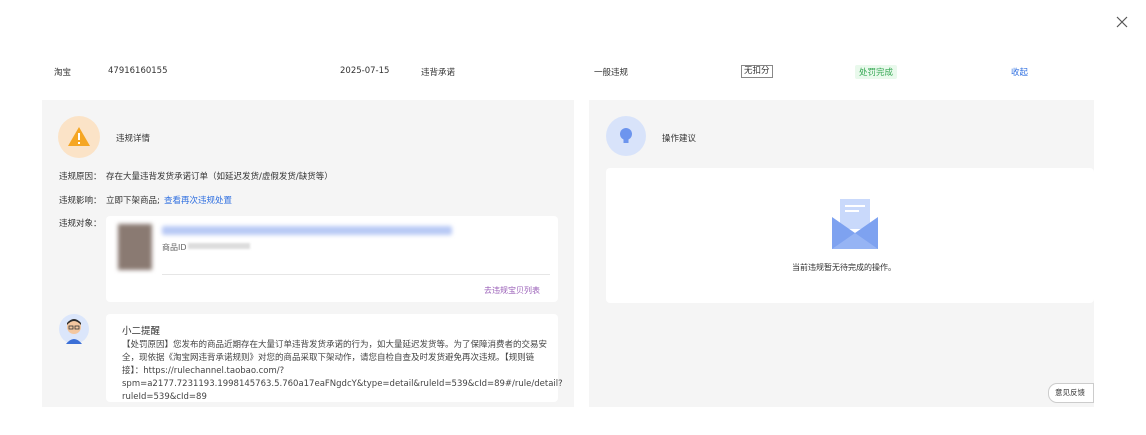  Describe the element at coordinates (876, 72) in the screenshot. I see `status-badge: 处罚完成` at that location.